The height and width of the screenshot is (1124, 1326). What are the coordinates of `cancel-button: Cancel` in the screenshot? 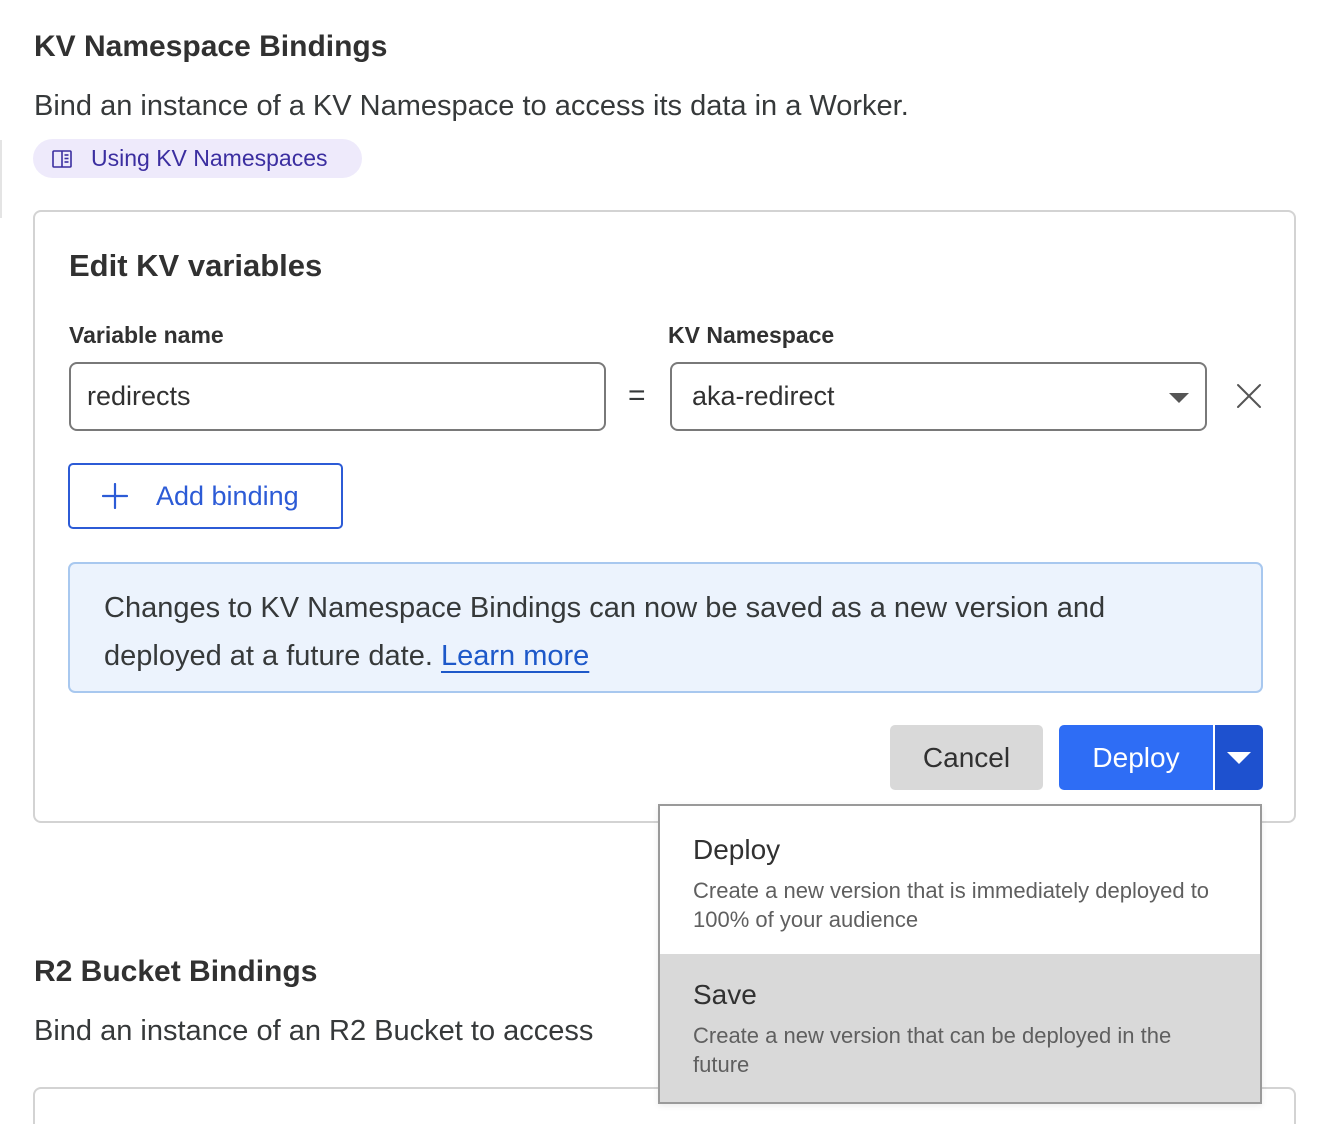 It's located at (966, 757).